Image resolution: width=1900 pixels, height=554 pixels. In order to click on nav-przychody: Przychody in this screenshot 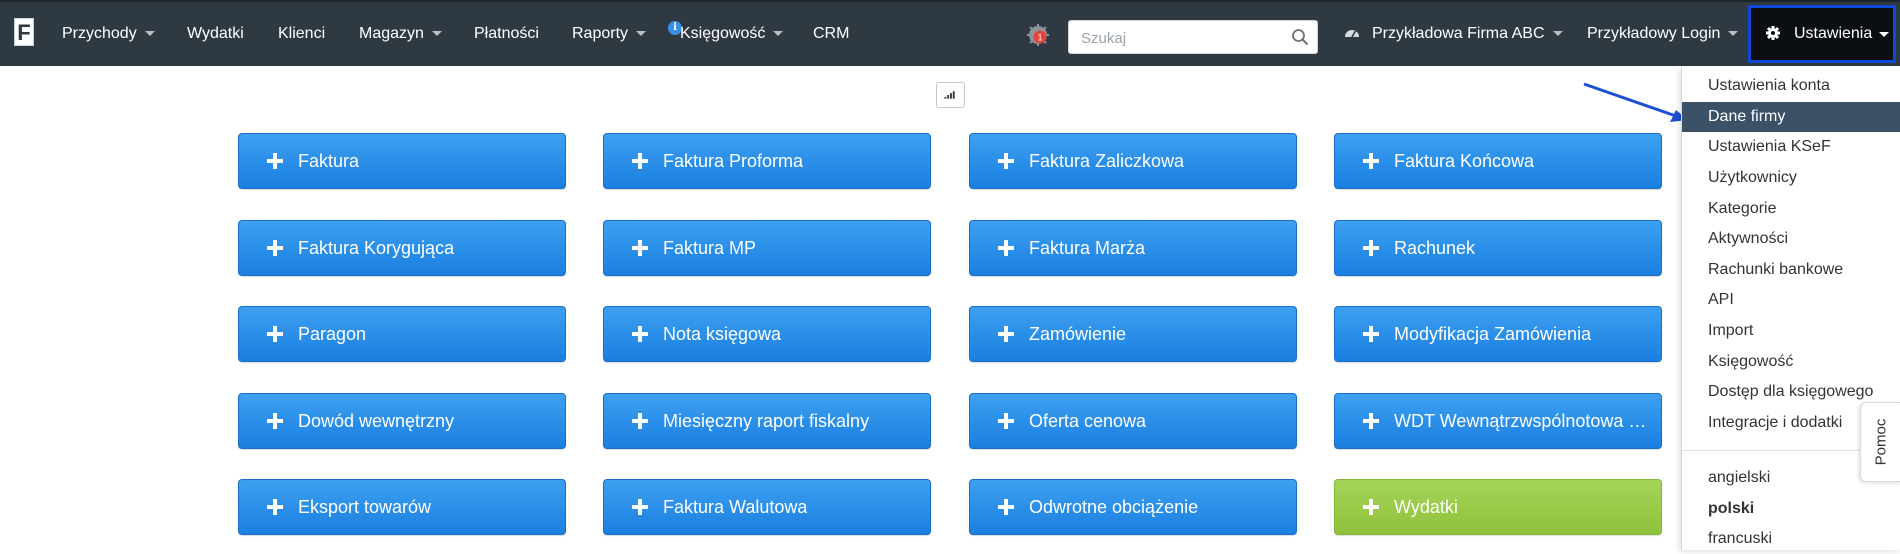, I will do `click(108, 34)`.